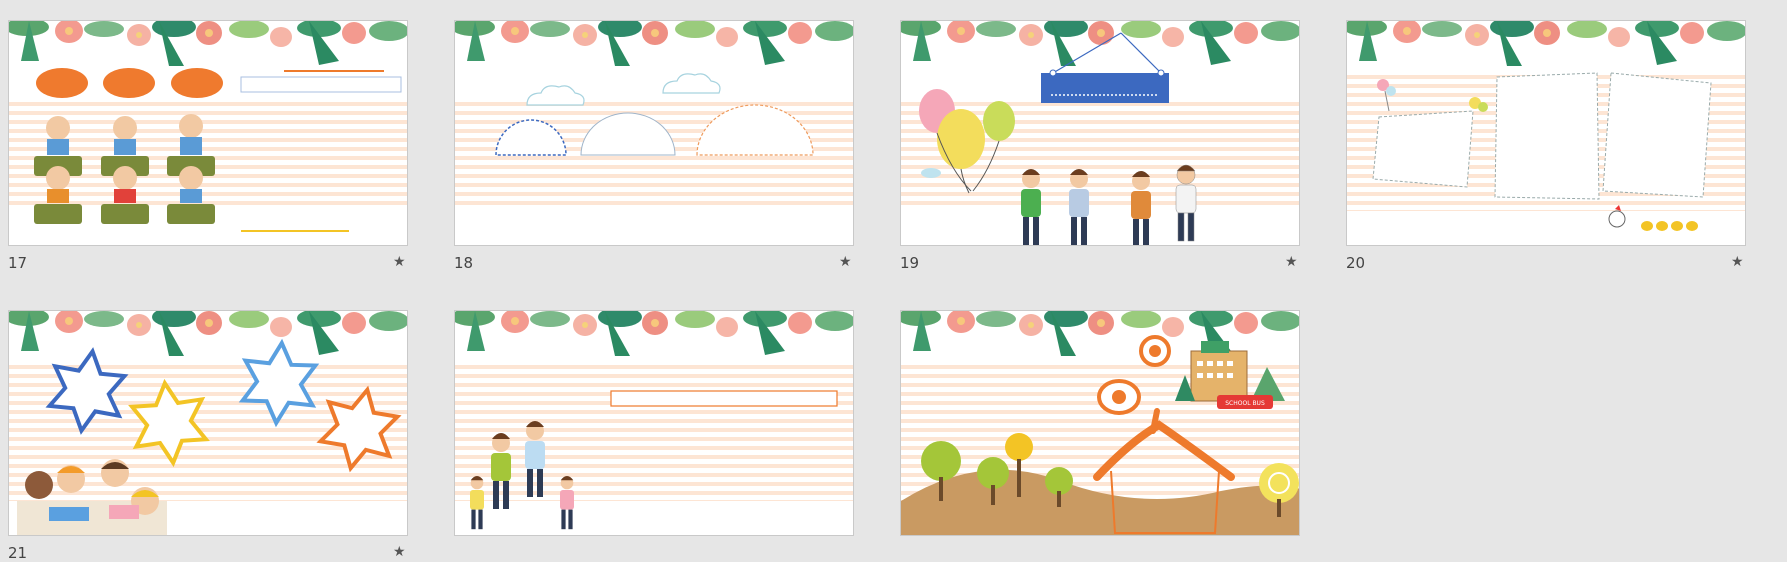 Image resolution: width=1787 pixels, height=562 pixels. Describe the element at coordinates (18, 553) in the screenshot. I see `slide-number: 21` at that location.